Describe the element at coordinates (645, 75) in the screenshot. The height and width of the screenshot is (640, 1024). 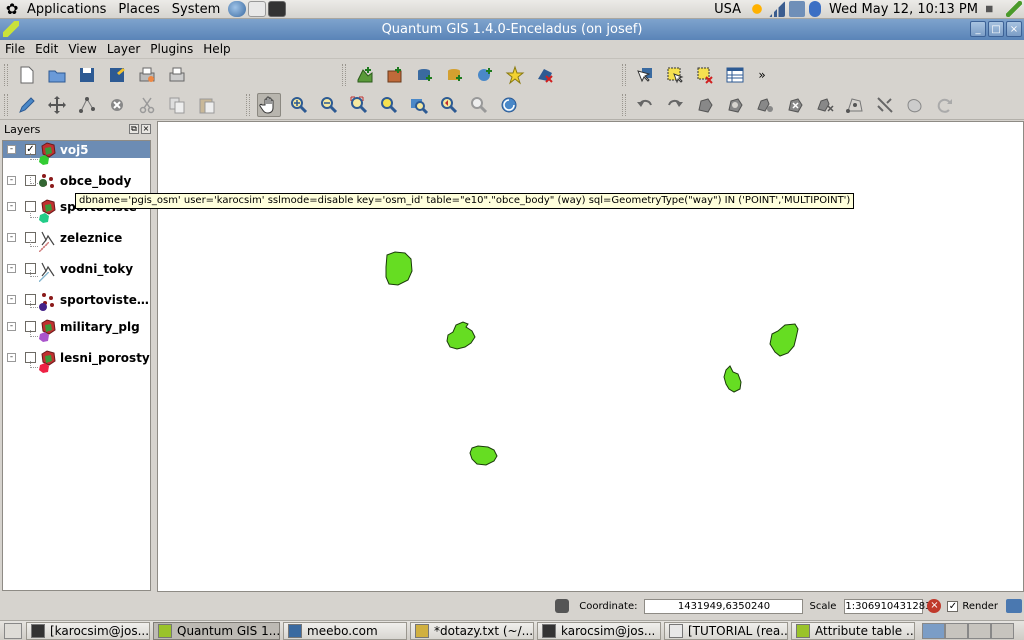
I see `identify-features-icon` at that location.